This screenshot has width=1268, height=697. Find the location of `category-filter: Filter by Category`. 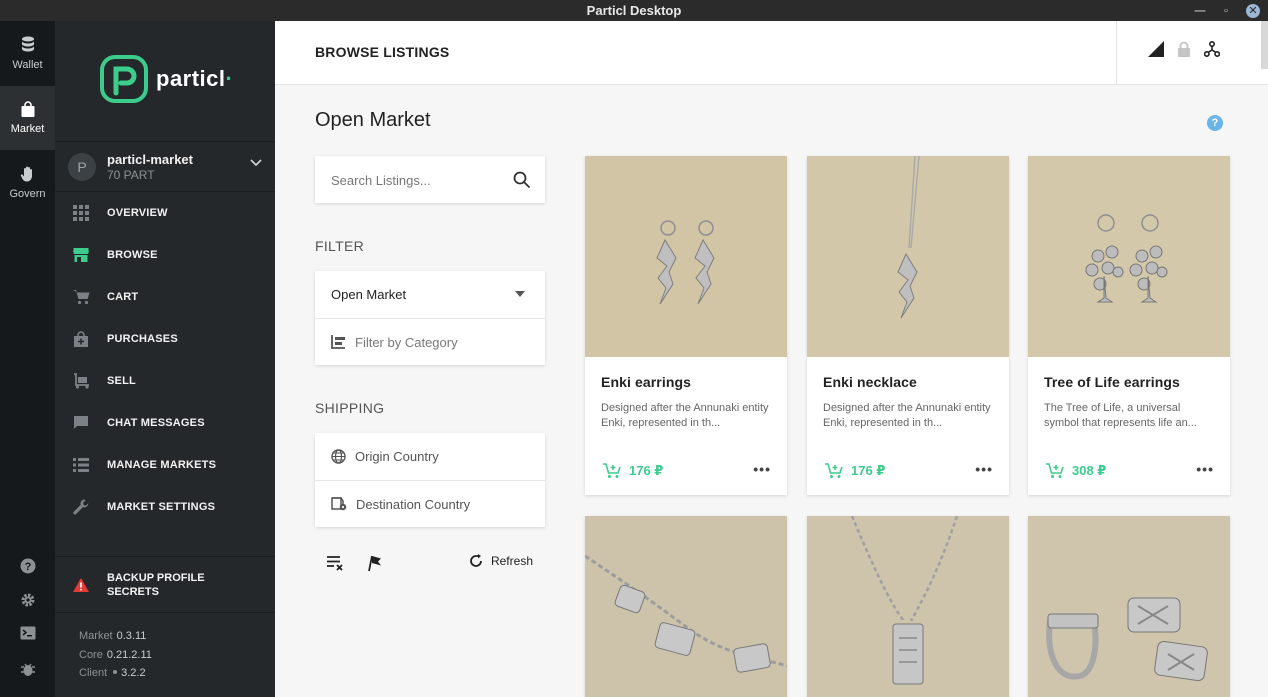

category-filter: Filter by Category is located at coordinates (430, 341).